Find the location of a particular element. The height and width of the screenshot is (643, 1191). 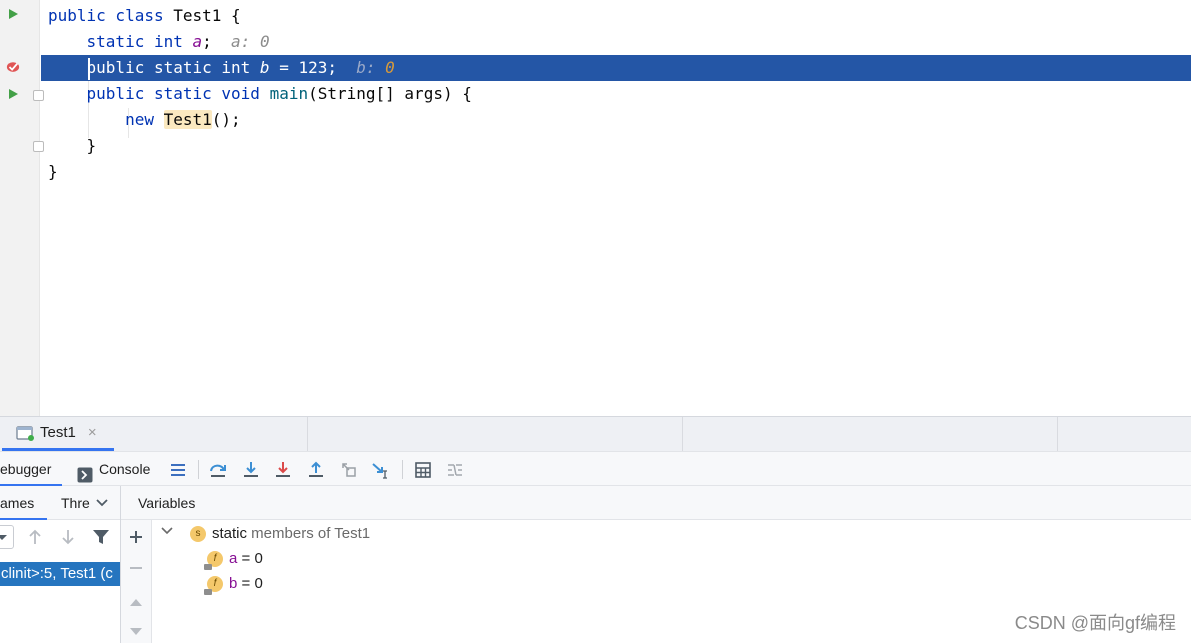

code-line: public class Test1 { is located at coordinates (616, 16).